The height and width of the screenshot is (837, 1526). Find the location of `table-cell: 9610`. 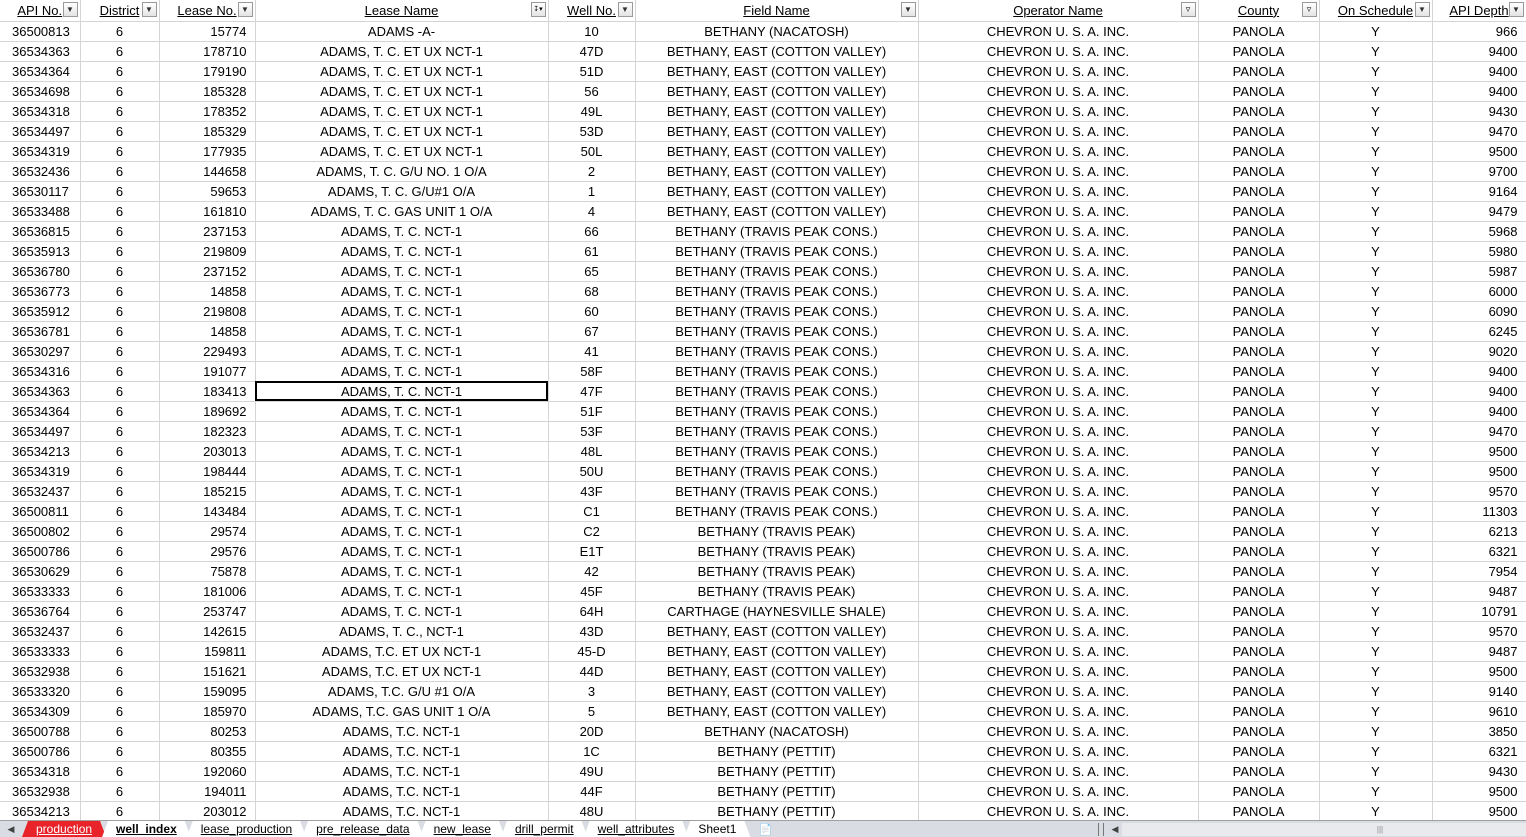

table-cell: 9610 is located at coordinates (1479, 711).